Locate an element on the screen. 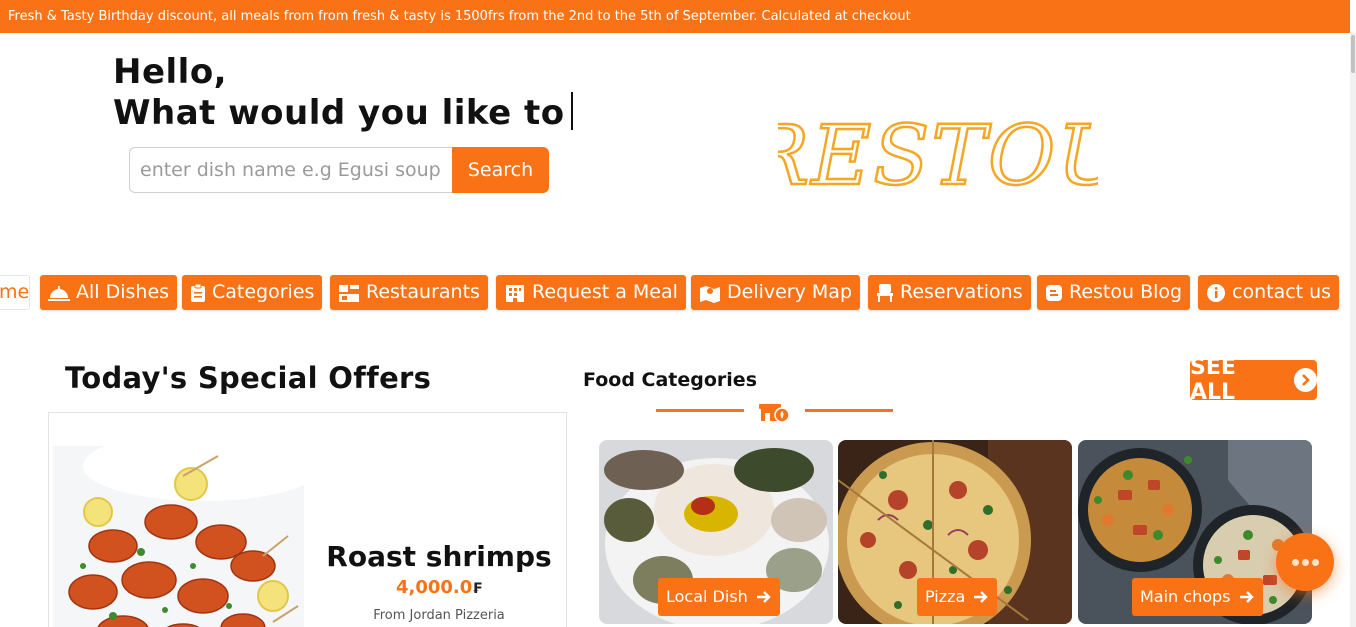 The width and height of the screenshot is (1356, 627). section-divider-right is located at coordinates (849, 410).